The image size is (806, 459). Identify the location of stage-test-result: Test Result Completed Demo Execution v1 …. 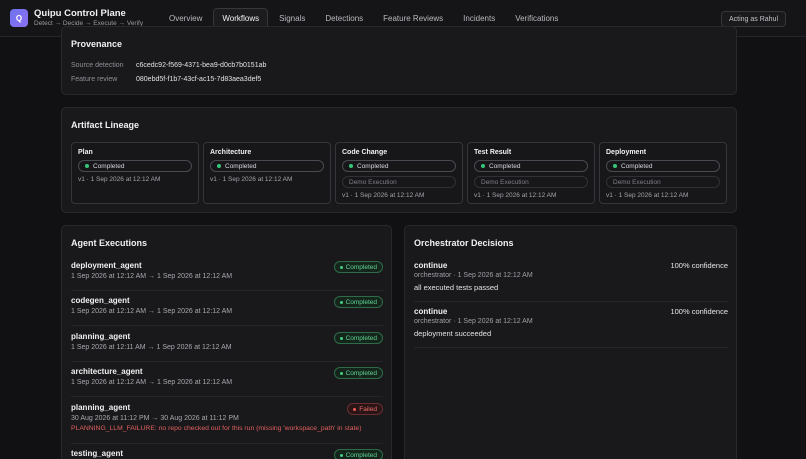
(531, 173).